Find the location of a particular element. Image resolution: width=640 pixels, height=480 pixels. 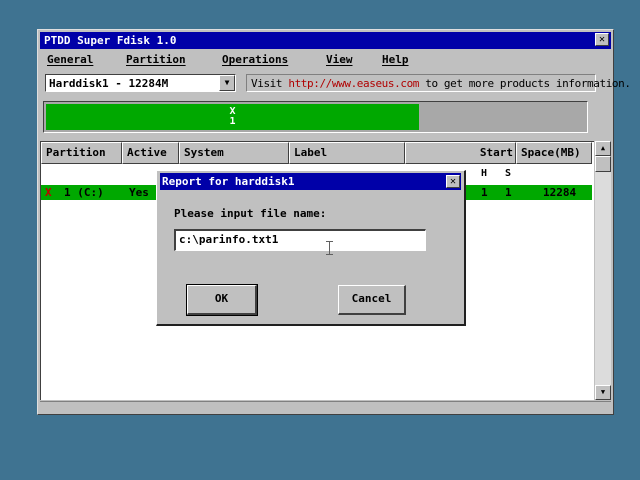

menu-bar: General Partition Operations View Help is located at coordinates (325, 60).